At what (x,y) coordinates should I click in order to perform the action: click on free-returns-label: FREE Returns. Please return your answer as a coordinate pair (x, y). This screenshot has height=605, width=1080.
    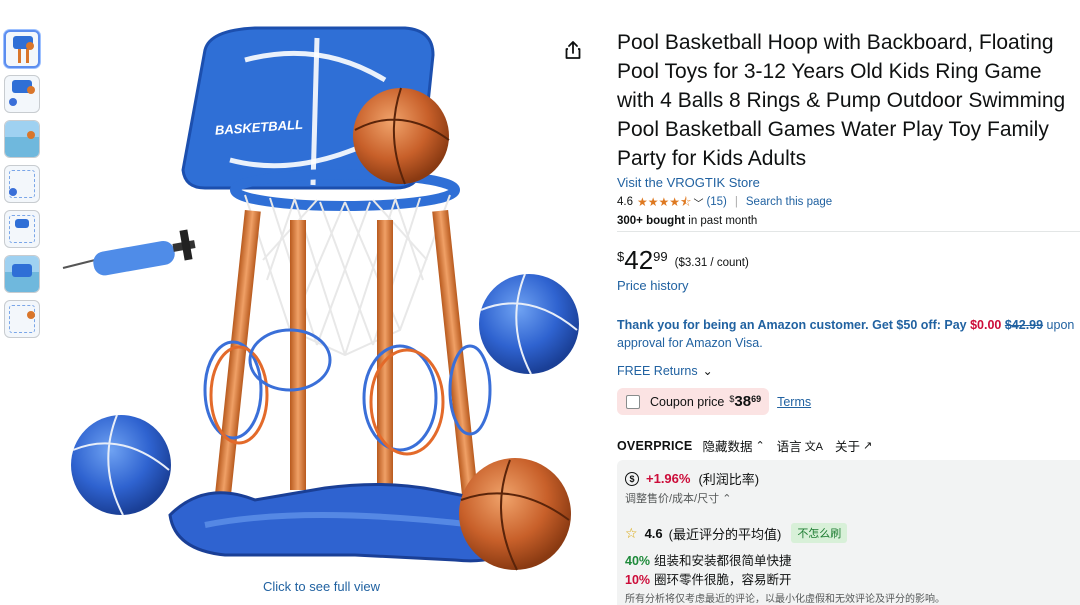
    Looking at the image, I should click on (657, 371).